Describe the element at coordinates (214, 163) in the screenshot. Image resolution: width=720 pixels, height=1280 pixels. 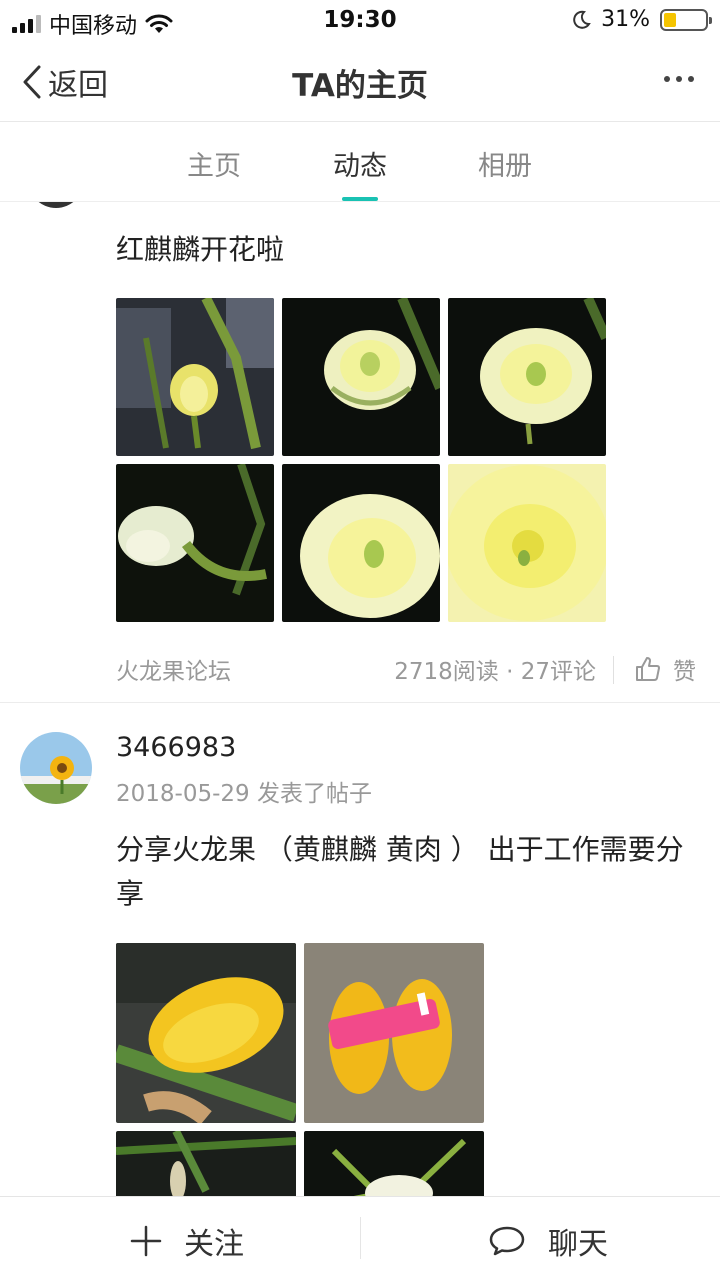
I see `tab-home: 主页` at that location.